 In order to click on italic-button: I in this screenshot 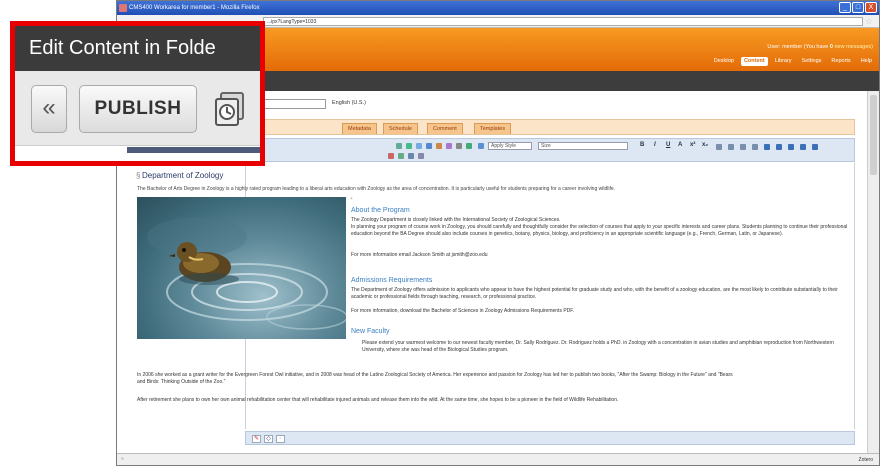, I will do `click(655, 145)`.